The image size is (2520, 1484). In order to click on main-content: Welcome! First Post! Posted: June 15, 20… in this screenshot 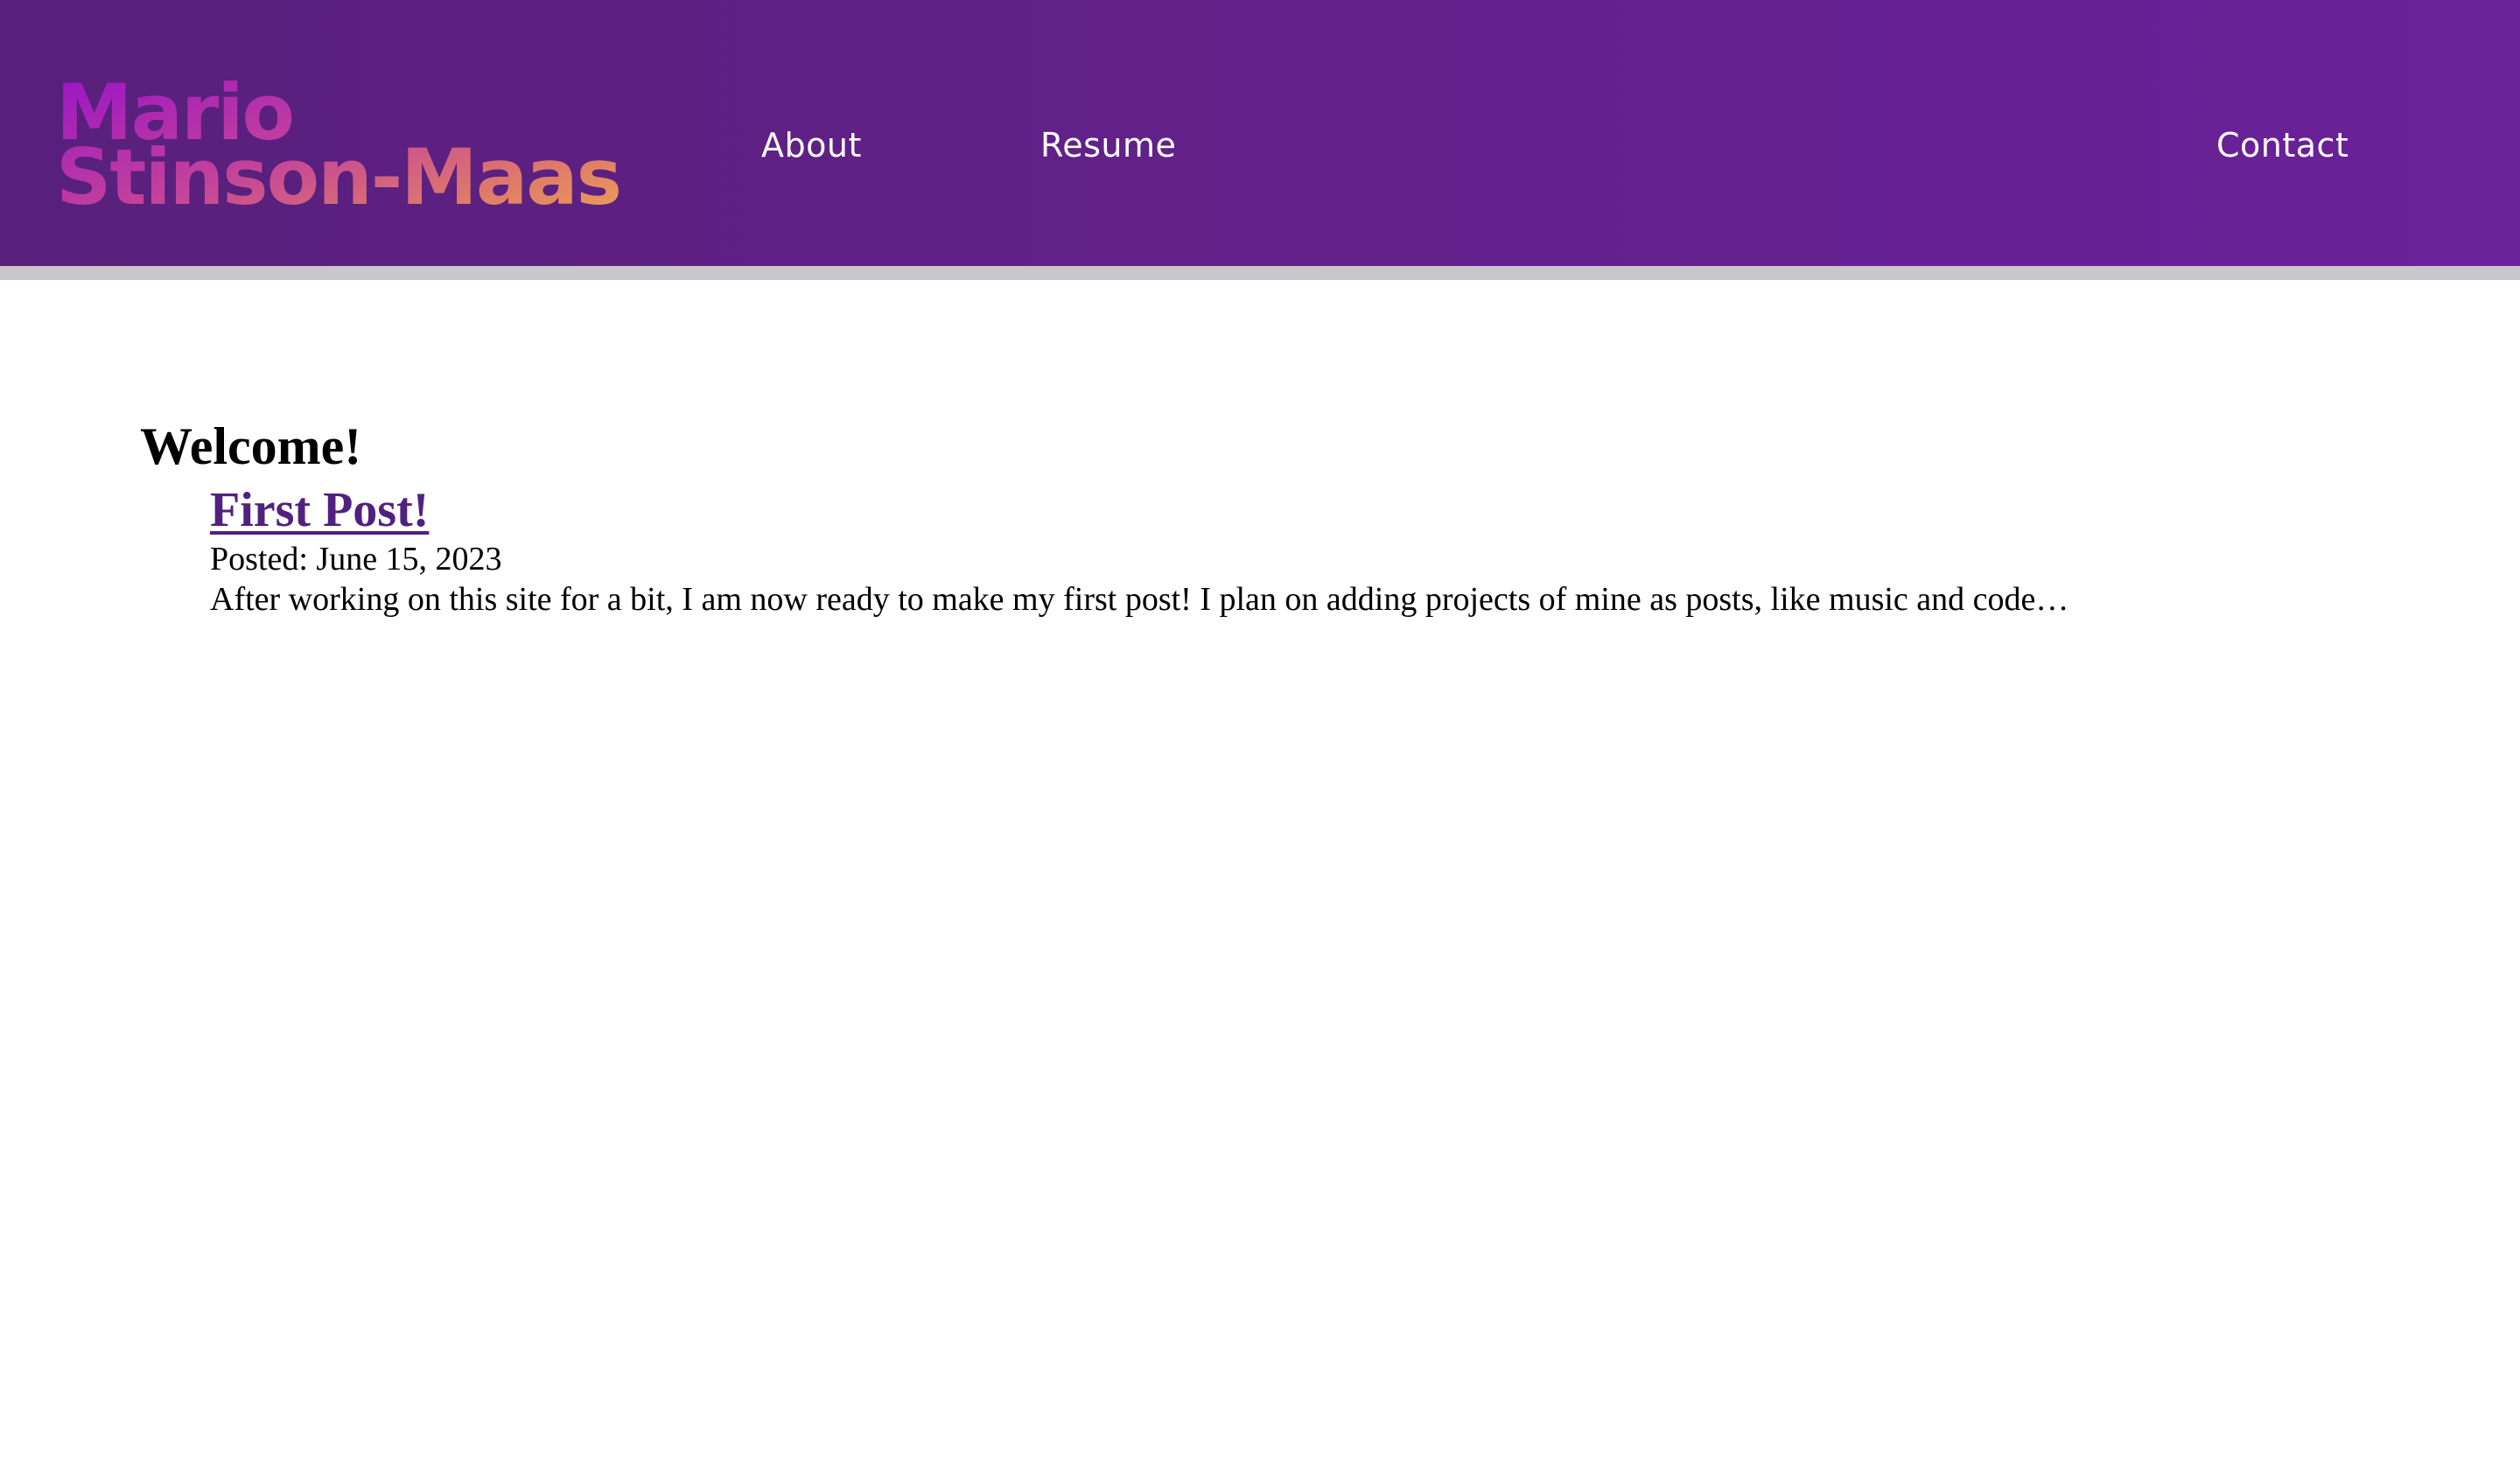, I will do `click(1260, 515)`.